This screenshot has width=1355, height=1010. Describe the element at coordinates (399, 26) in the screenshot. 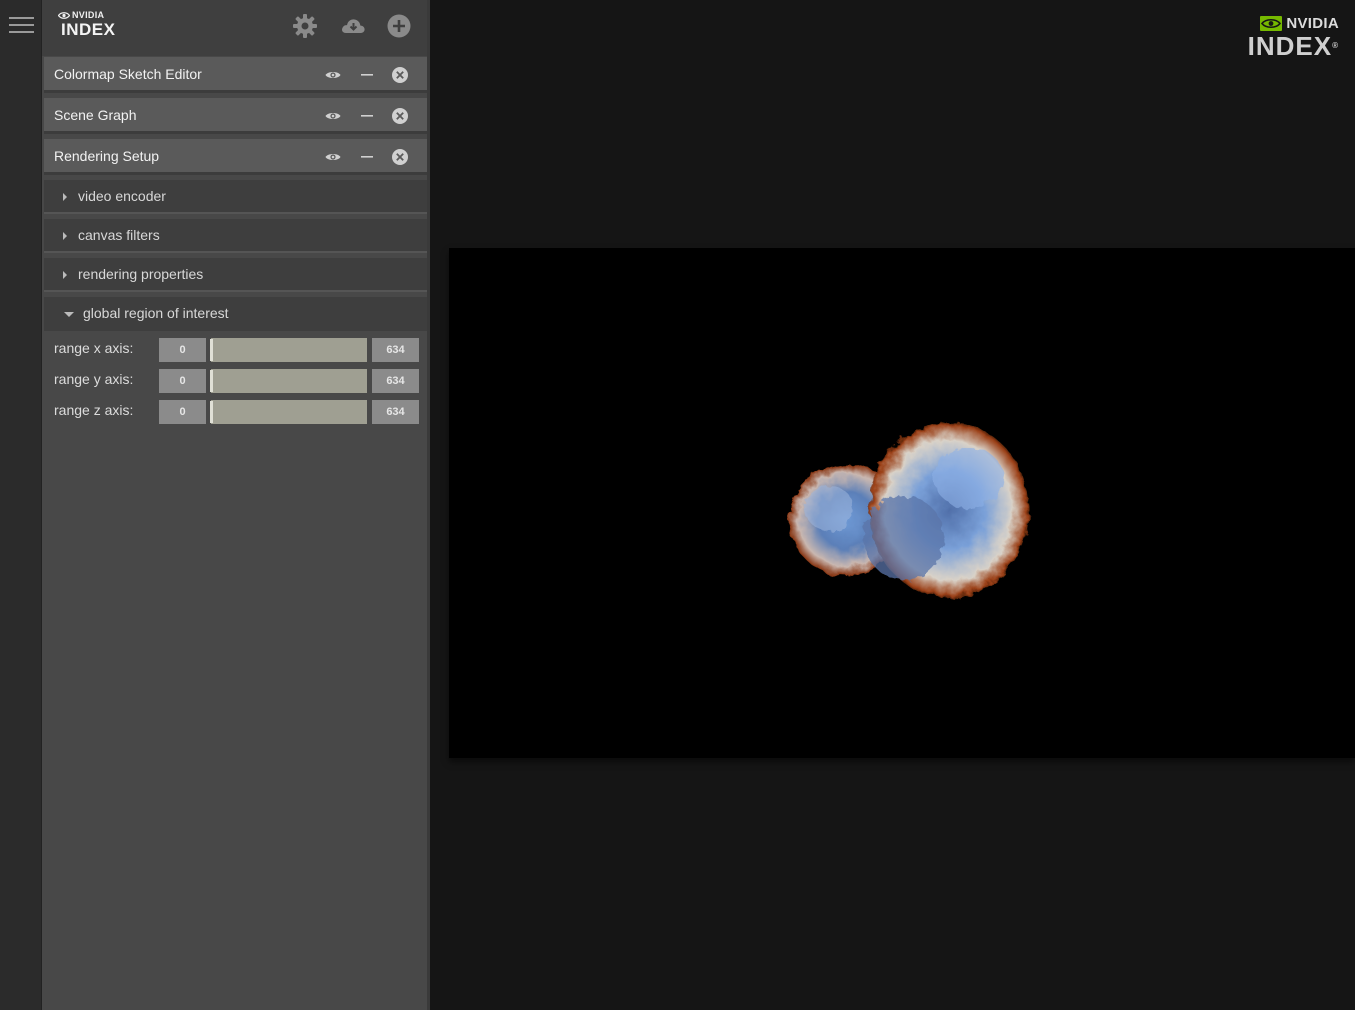

I see `add-circle-icon` at that location.